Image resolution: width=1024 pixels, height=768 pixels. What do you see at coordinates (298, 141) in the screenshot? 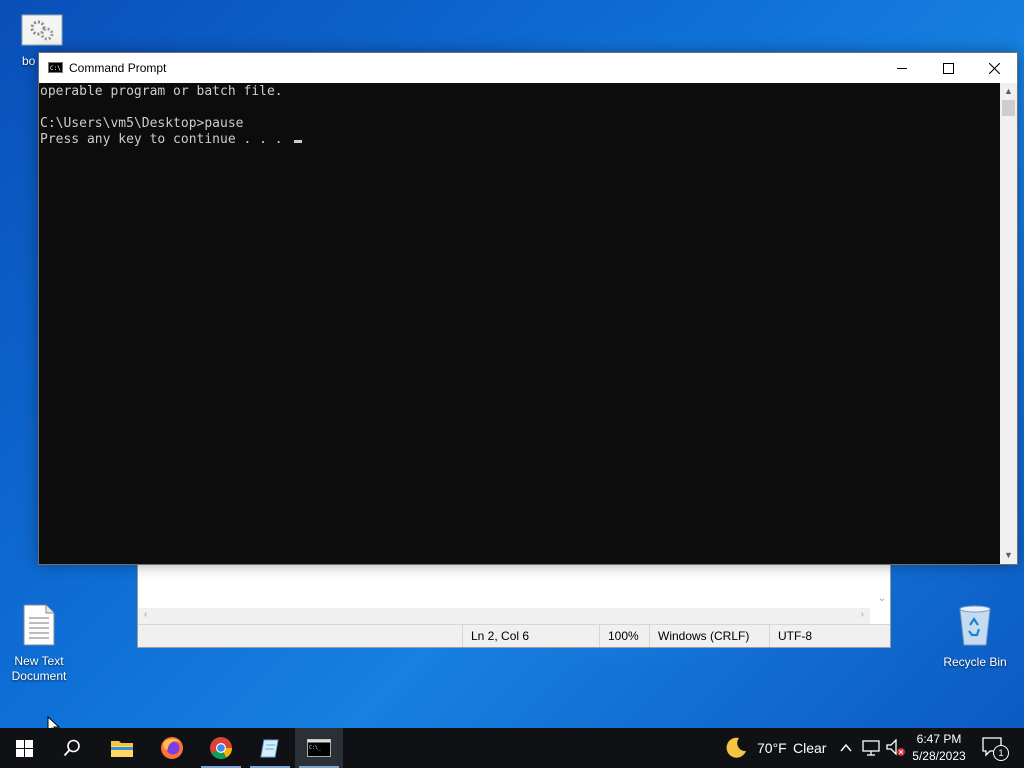
I see `text-cursor` at bounding box center [298, 141].